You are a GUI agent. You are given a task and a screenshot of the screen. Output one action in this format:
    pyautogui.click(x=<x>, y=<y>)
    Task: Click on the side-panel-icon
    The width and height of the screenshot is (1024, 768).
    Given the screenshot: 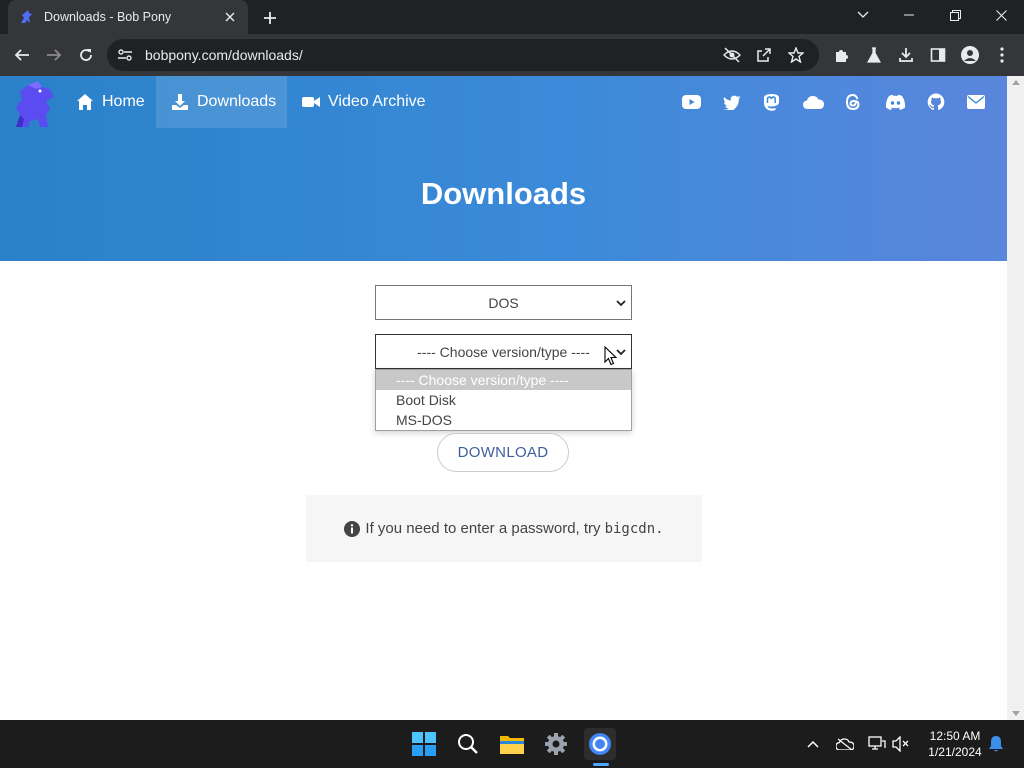 What is the action you would take?
    pyautogui.click(x=938, y=55)
    